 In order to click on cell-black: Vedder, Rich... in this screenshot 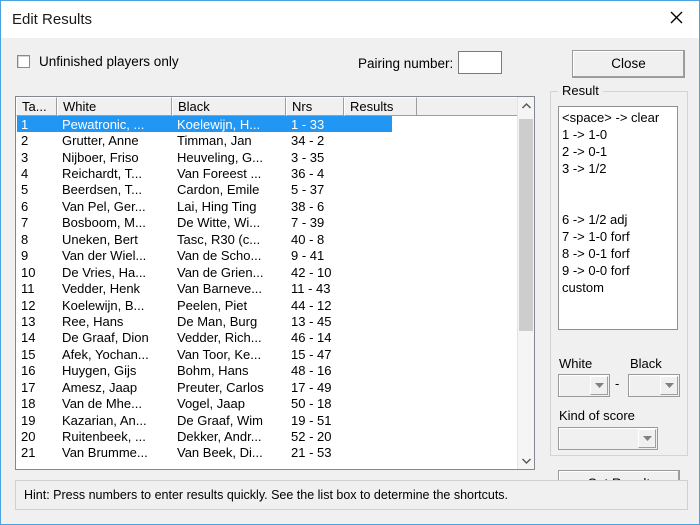, I will do `click(219, 338)`.